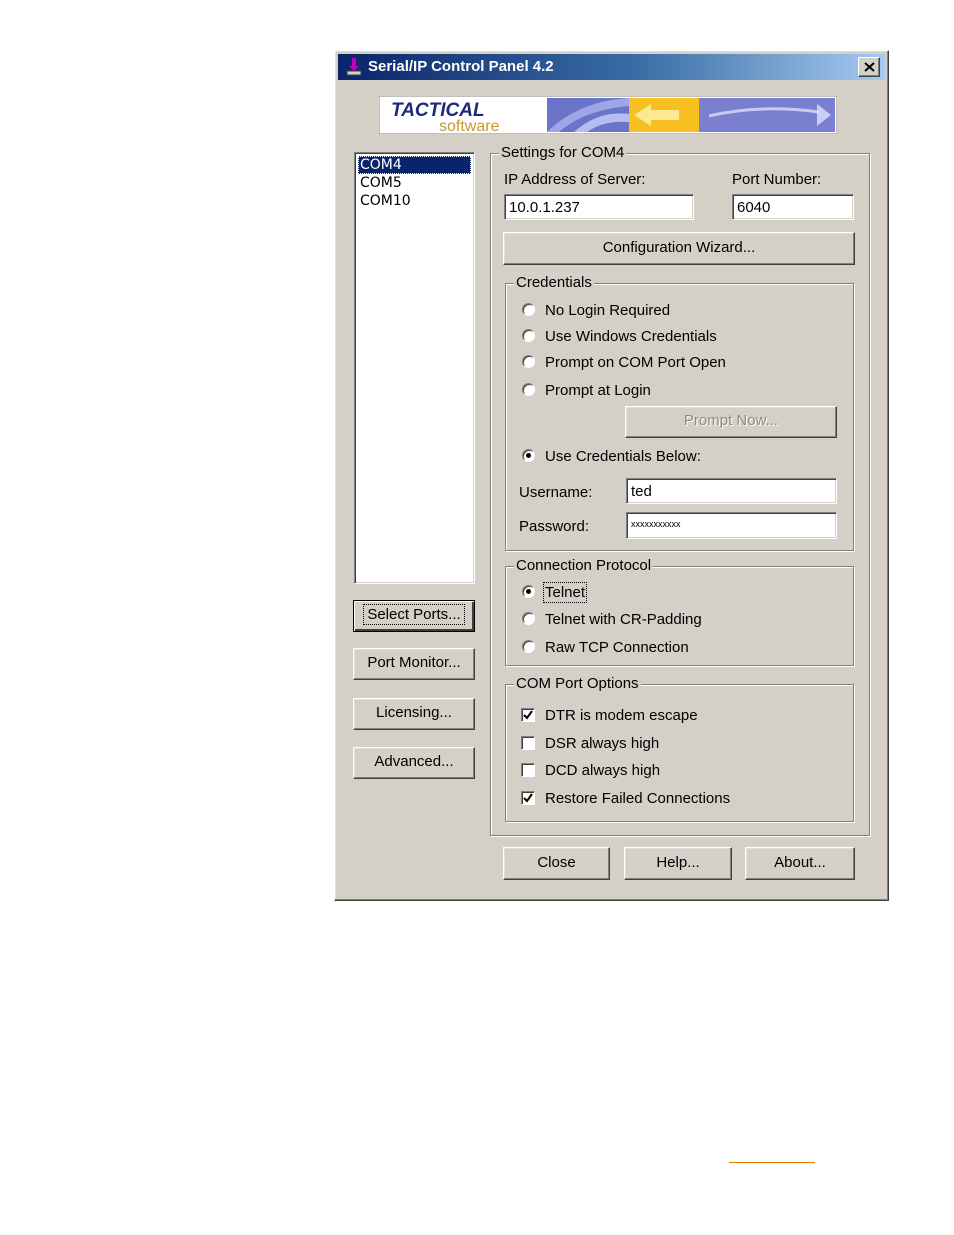 The width and height of the screenshot is (954, 1235). I want to click on brand-bottom-text: software, so click(469, 126).